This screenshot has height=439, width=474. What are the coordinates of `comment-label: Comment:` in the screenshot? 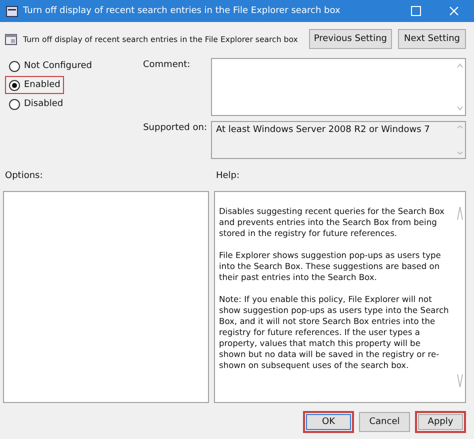 It's located at (167, 65).